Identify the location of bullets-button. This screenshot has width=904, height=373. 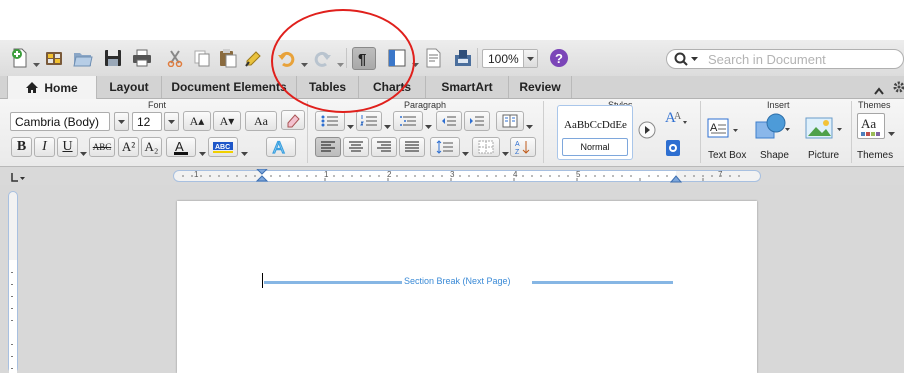
(330, 121).